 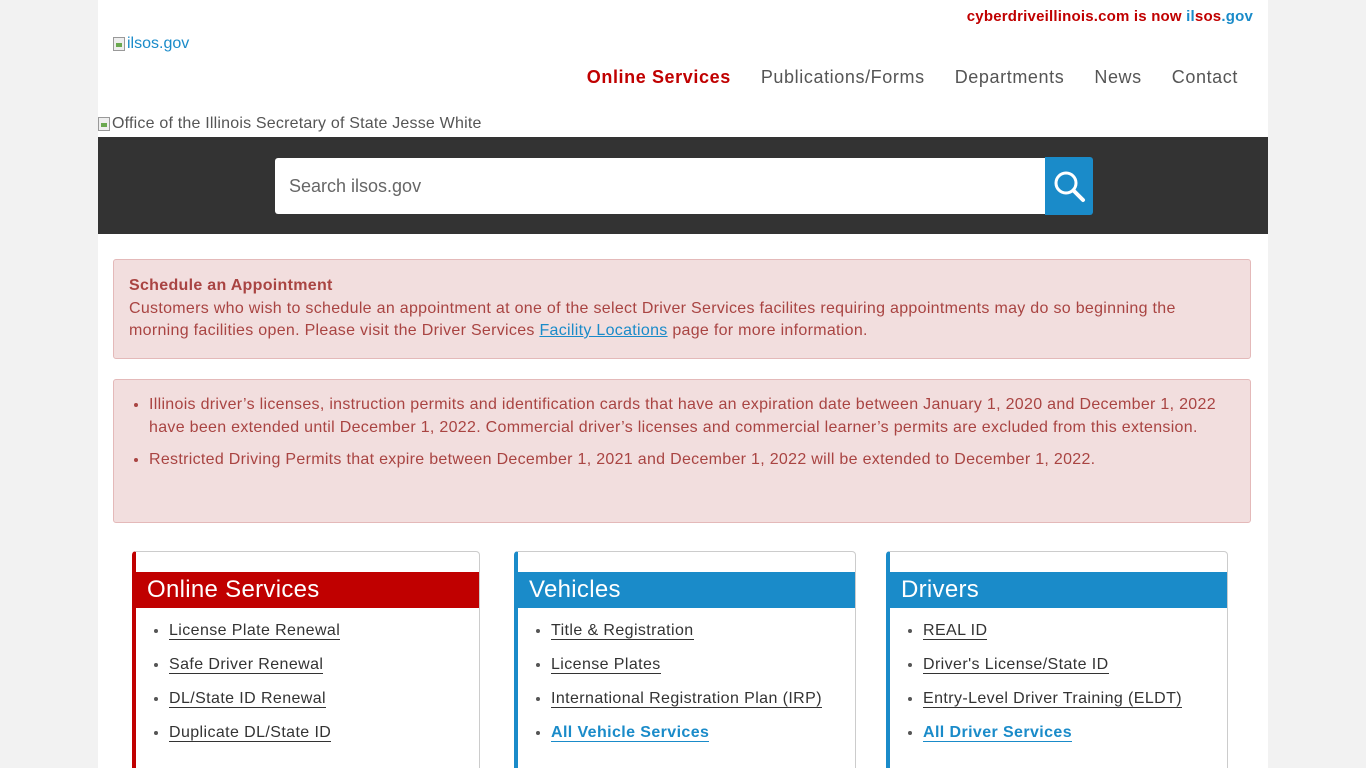 What do you see at coordinates (1205, 77) in the screenshot?
I see `nav-contact: Contact` at bounding box center [1205, 77].